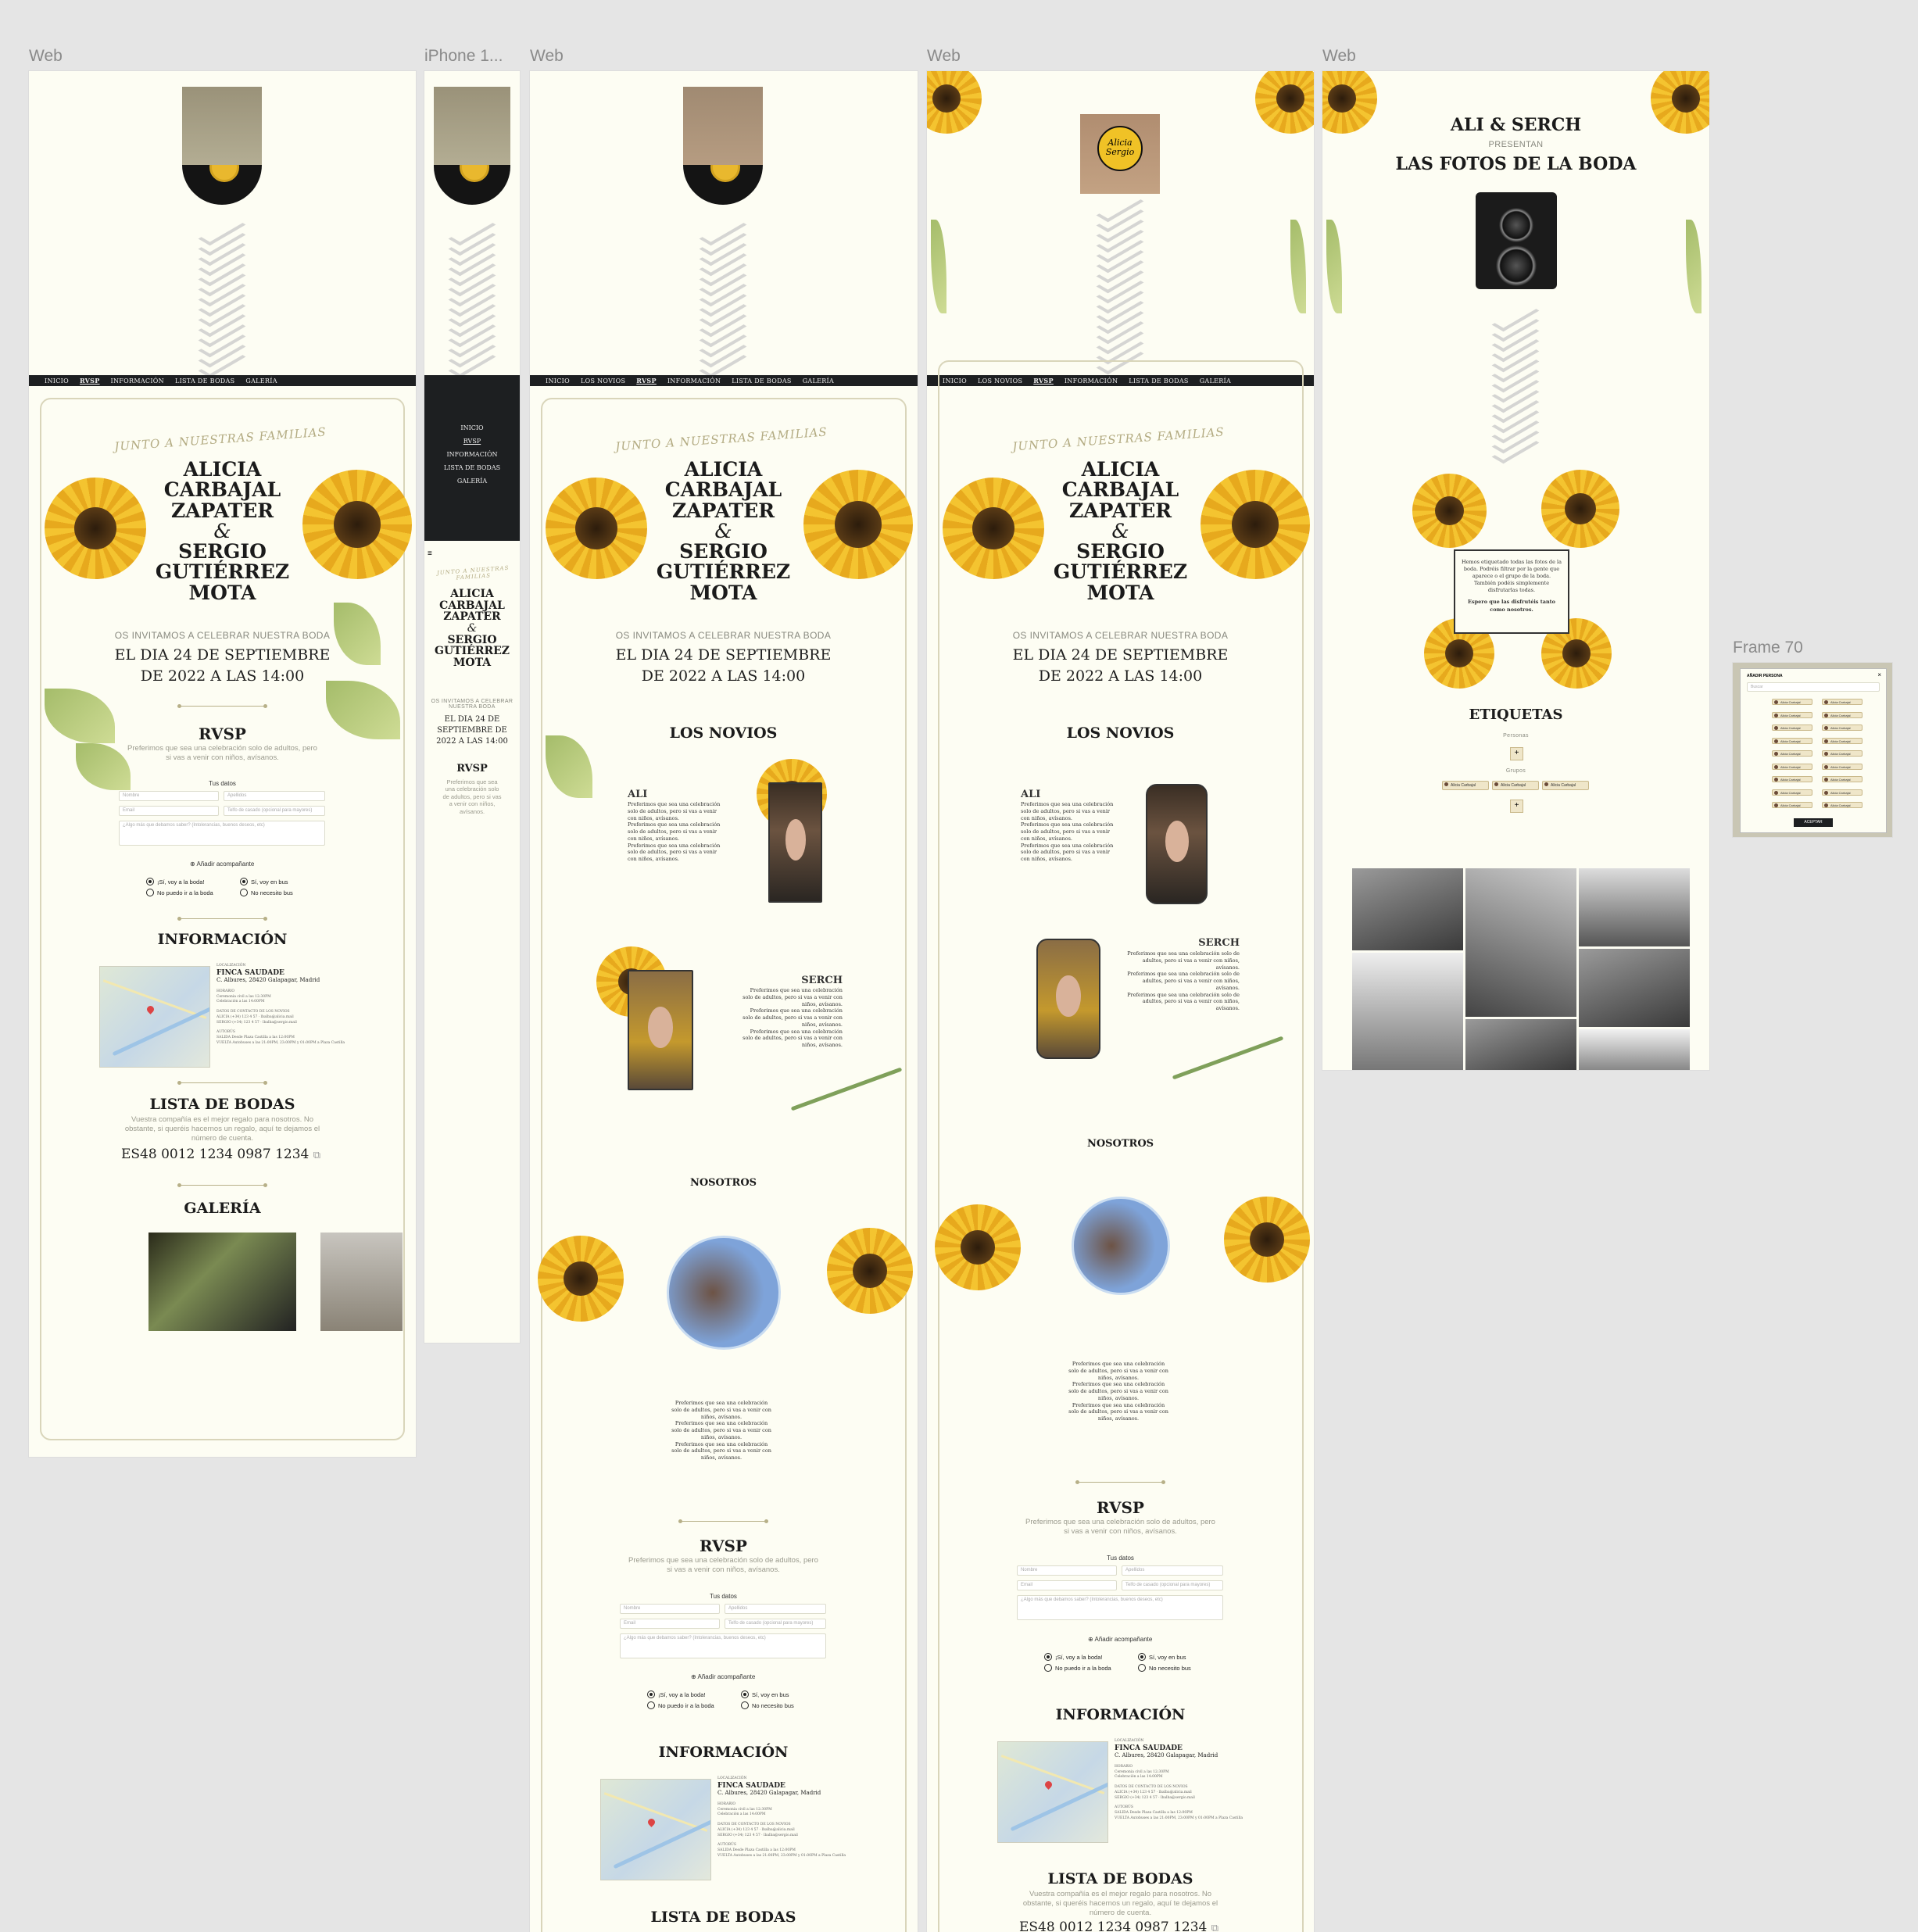 The height and width of the screenshot is (1932, 1918). I want to click on frame-label-frame-70: Frame 70, so click(1768, 648).